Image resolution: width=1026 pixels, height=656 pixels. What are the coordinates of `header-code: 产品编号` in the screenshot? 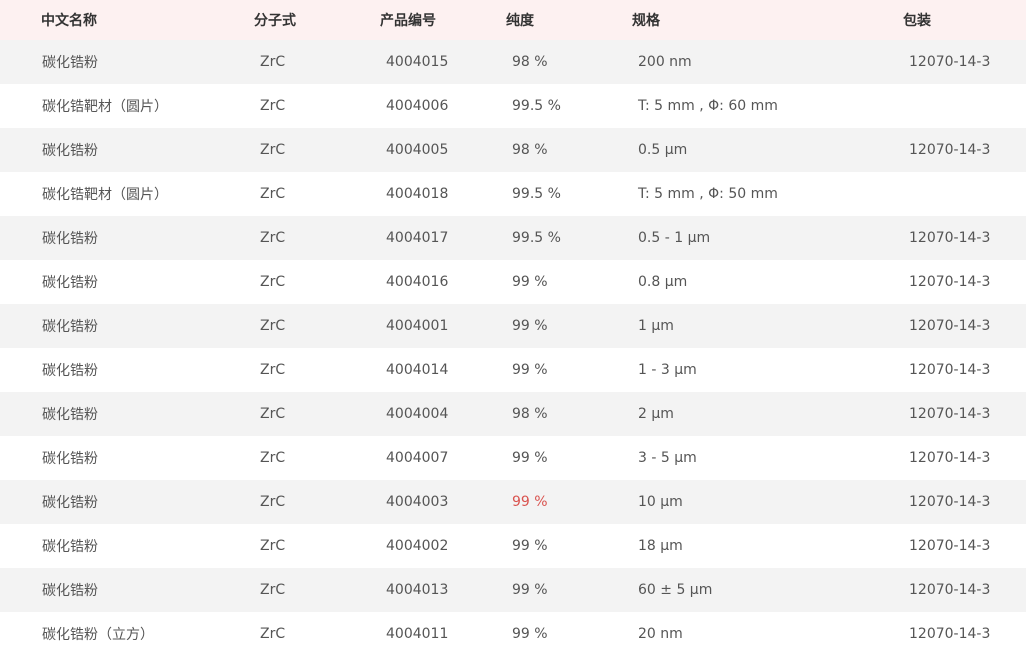 It's located at (437, 20).